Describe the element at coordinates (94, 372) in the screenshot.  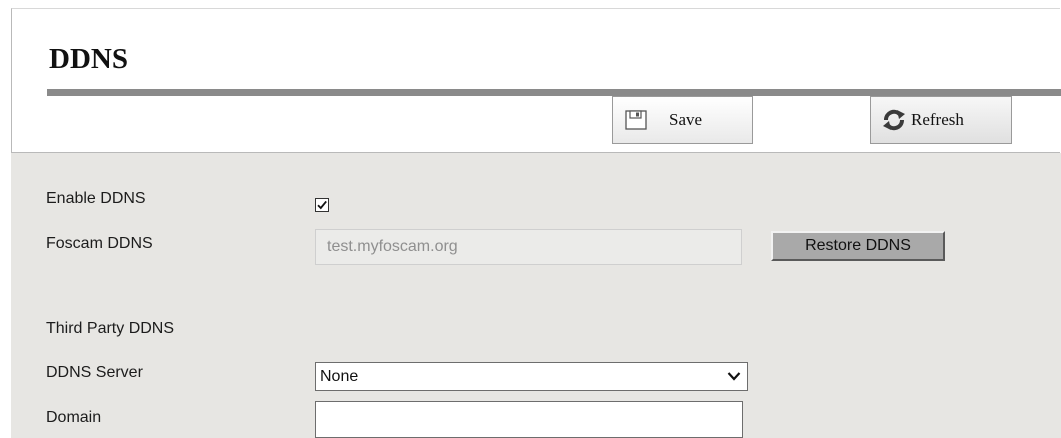
I see `ddns-server-label: DDNS Server` at that location.